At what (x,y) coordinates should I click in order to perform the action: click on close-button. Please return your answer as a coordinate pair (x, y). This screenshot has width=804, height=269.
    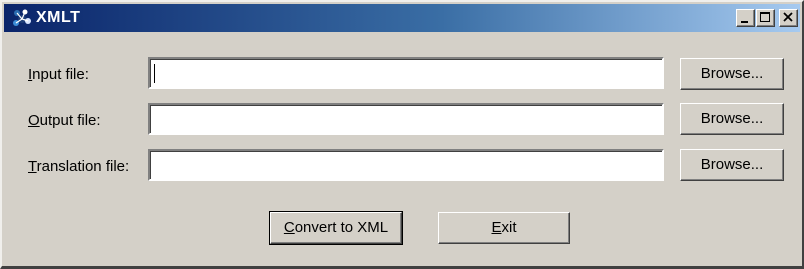
    Looking at the image, I should click on (788, 18).